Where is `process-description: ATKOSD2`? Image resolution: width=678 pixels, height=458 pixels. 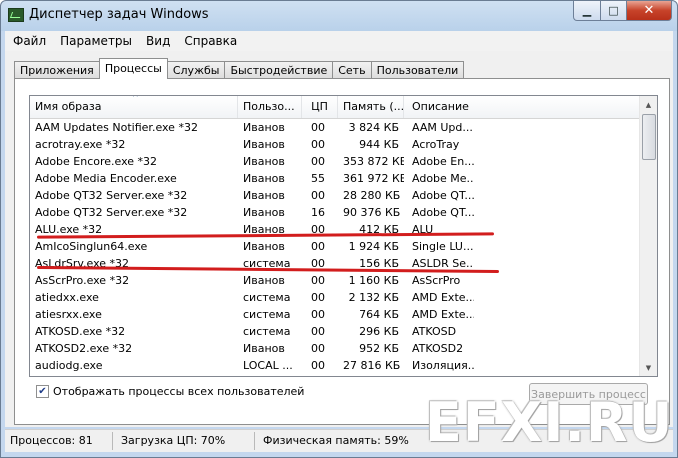
process-description: ATKOSD2 is located at coordinates (438, 348).